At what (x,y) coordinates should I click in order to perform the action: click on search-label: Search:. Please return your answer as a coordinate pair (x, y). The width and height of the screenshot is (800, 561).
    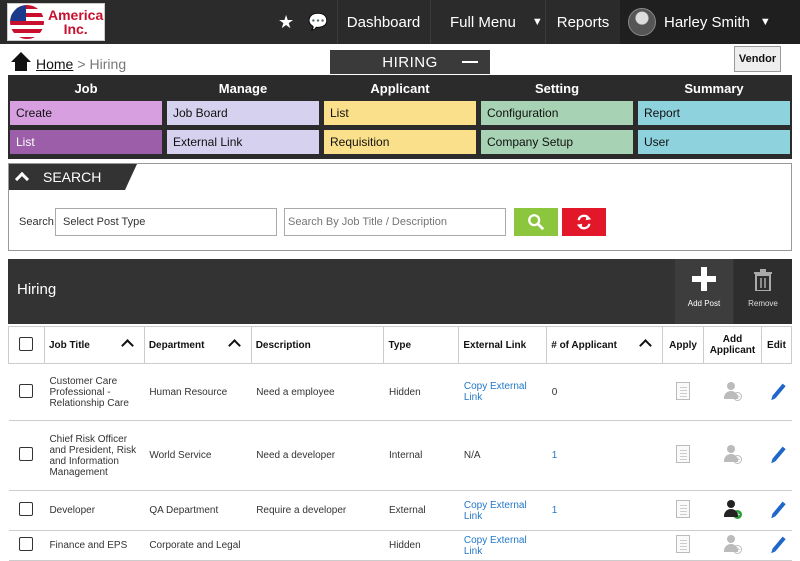
    Looking at the image, I should click on (38, 222).